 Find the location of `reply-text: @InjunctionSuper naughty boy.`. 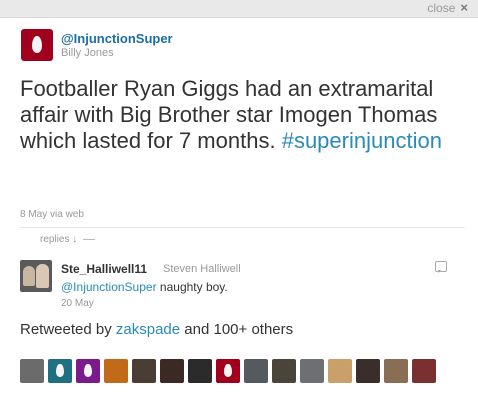

reply-text: @InjunctionSuper naughty boy. is located at coordinates (144, 287).